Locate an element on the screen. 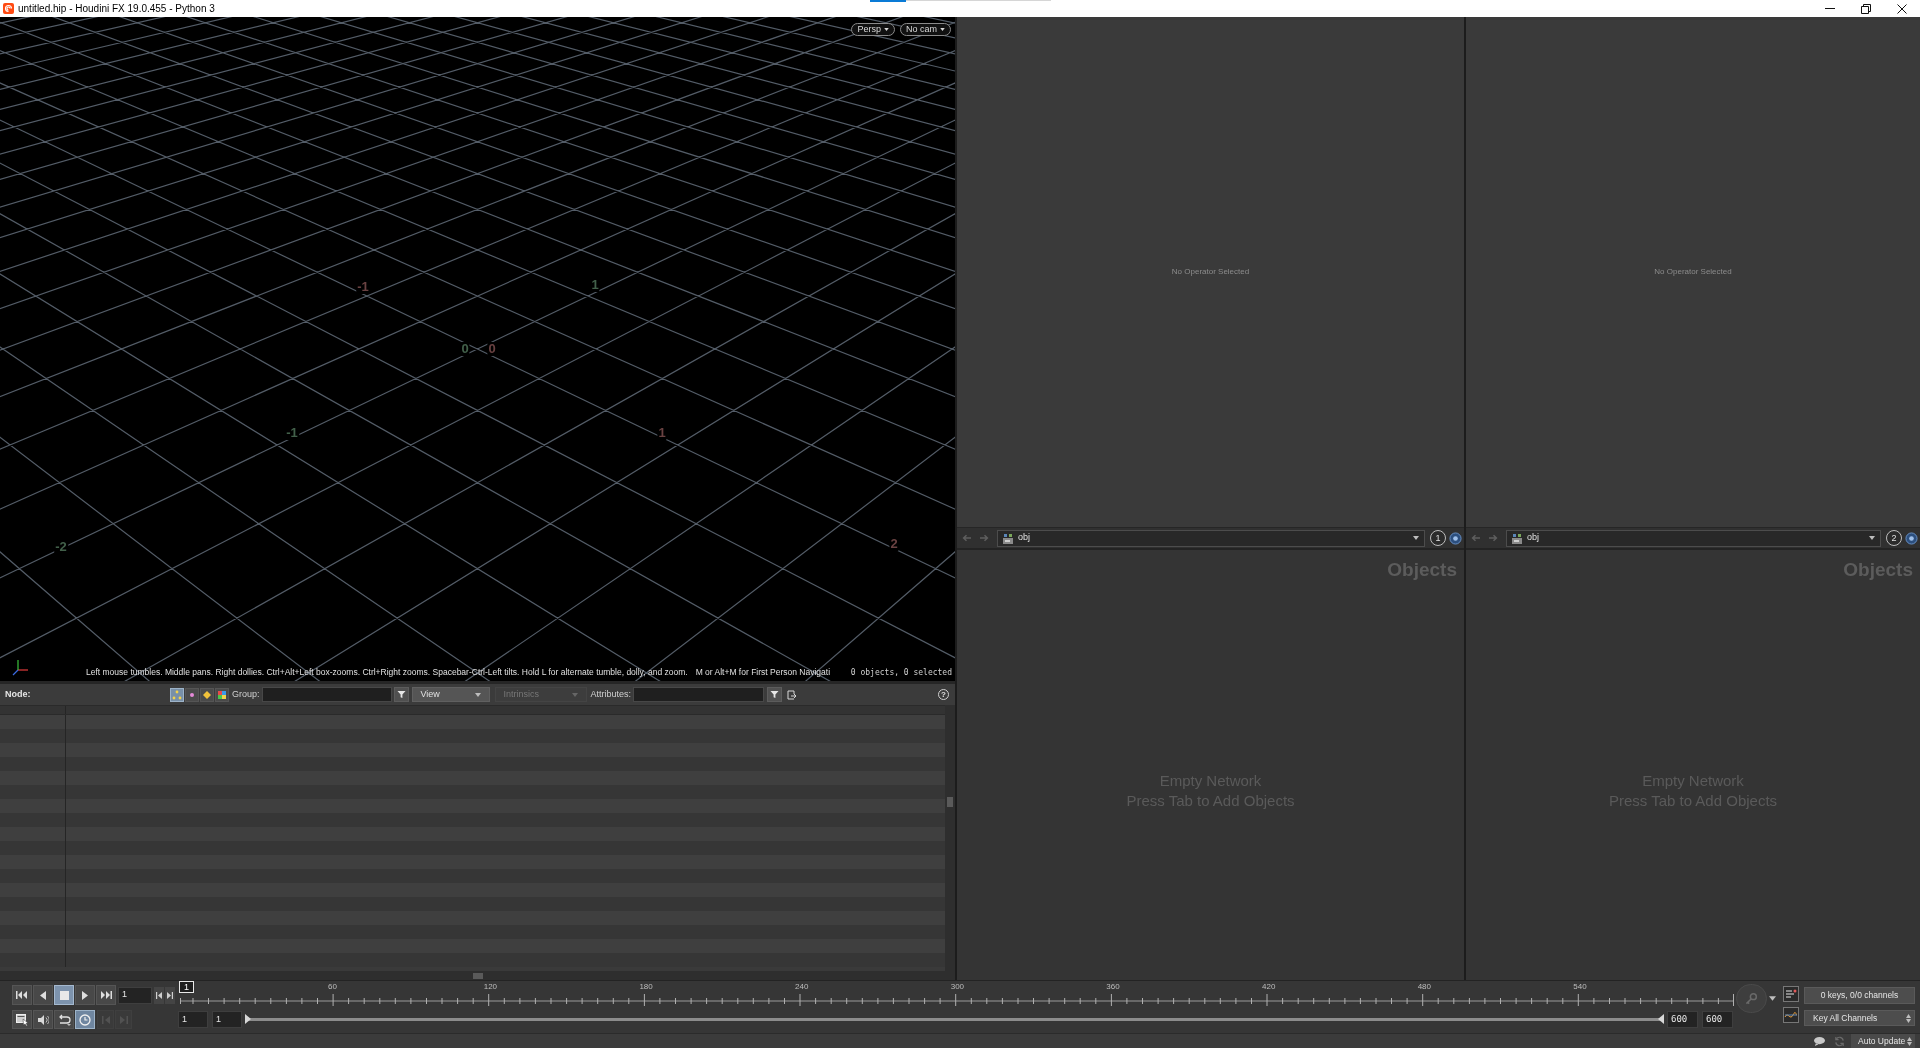 Image resolution: width=1920 pixels, height=1048 pixels. points-icon is located at coordinates (177, 694).